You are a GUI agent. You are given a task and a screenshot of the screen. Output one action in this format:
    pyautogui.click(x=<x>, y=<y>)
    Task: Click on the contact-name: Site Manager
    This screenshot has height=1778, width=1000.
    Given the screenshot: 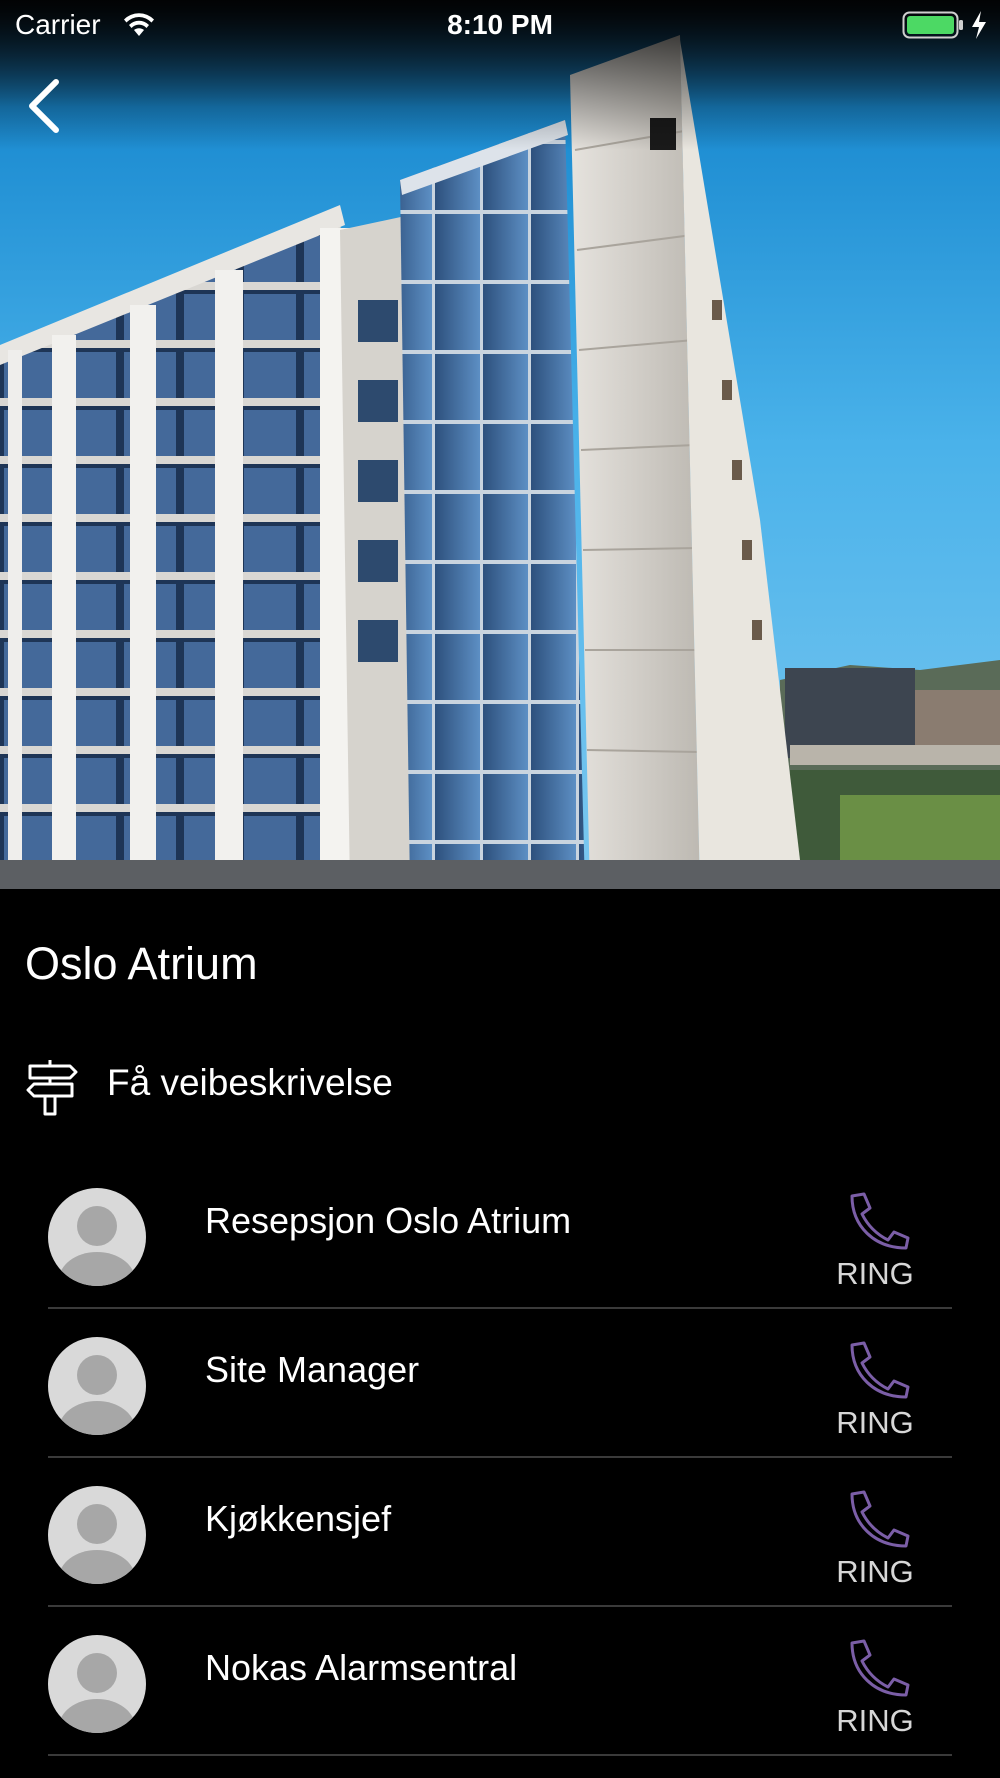 What is the action you would take?
    pyautogui.click(x=312, y=1369)
    